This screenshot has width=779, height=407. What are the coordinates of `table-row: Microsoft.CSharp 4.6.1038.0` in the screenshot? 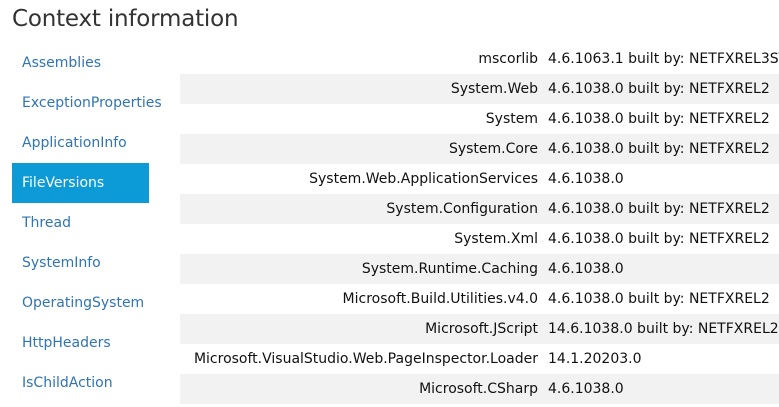 It's located at (479, 389).